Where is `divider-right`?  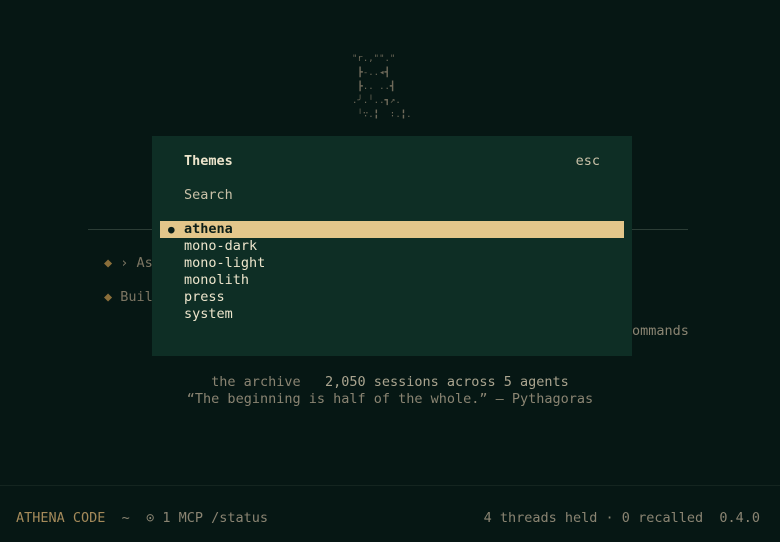
divider-right is located at coordinates (659, 229).